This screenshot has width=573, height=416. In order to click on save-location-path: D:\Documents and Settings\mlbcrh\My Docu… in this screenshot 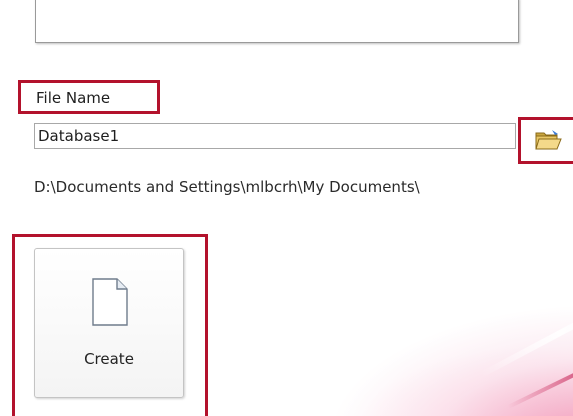, I will do `click(227, 187)`.